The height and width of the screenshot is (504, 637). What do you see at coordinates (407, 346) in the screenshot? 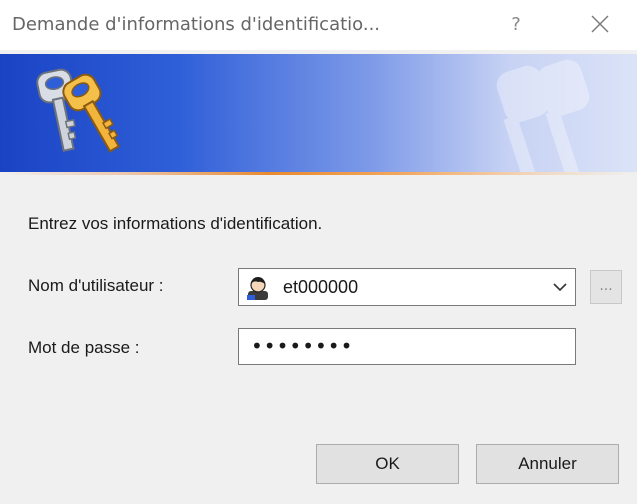
I see `password-field: ••••••••` at bounding box center [407, 346].